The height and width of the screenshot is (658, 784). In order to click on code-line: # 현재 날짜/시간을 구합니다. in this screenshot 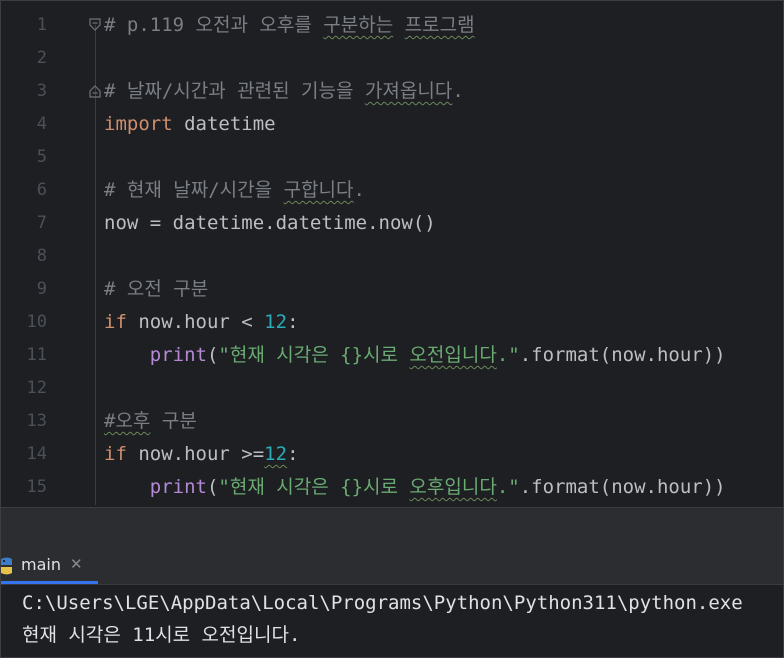, I will do `click(234, 190)`.